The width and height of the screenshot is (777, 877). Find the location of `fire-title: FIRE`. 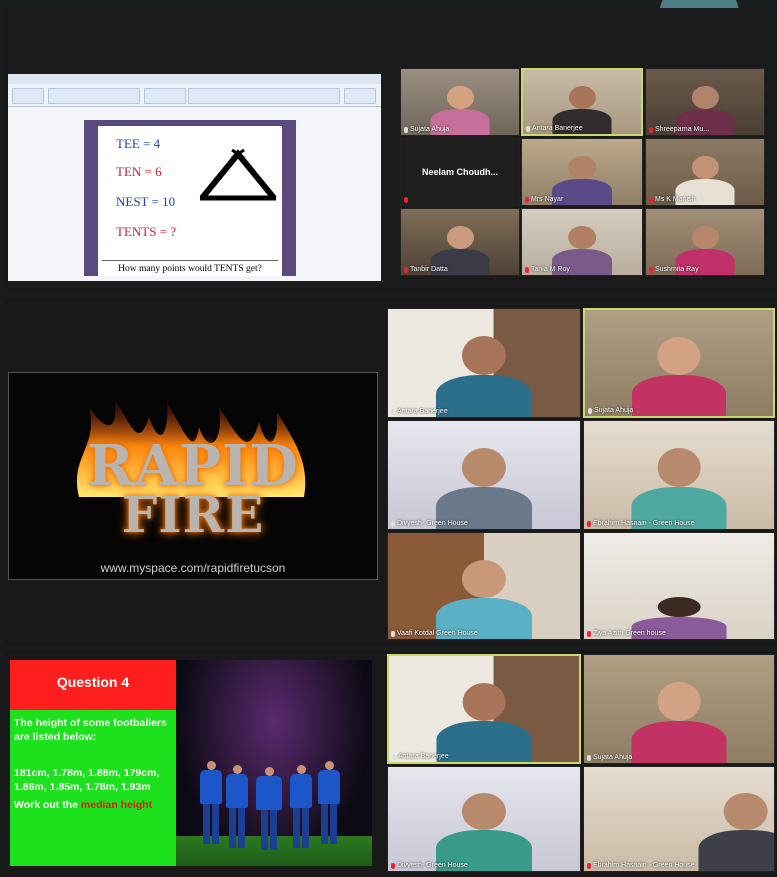

fire-title: FIRE is located at coordinates (193, 514).